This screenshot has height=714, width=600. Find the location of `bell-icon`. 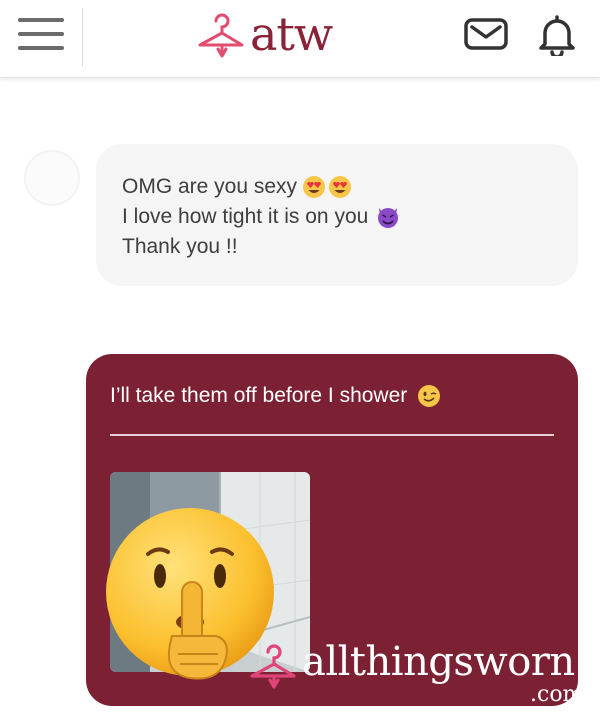

bell-icon is located at coordinates (557, 35).